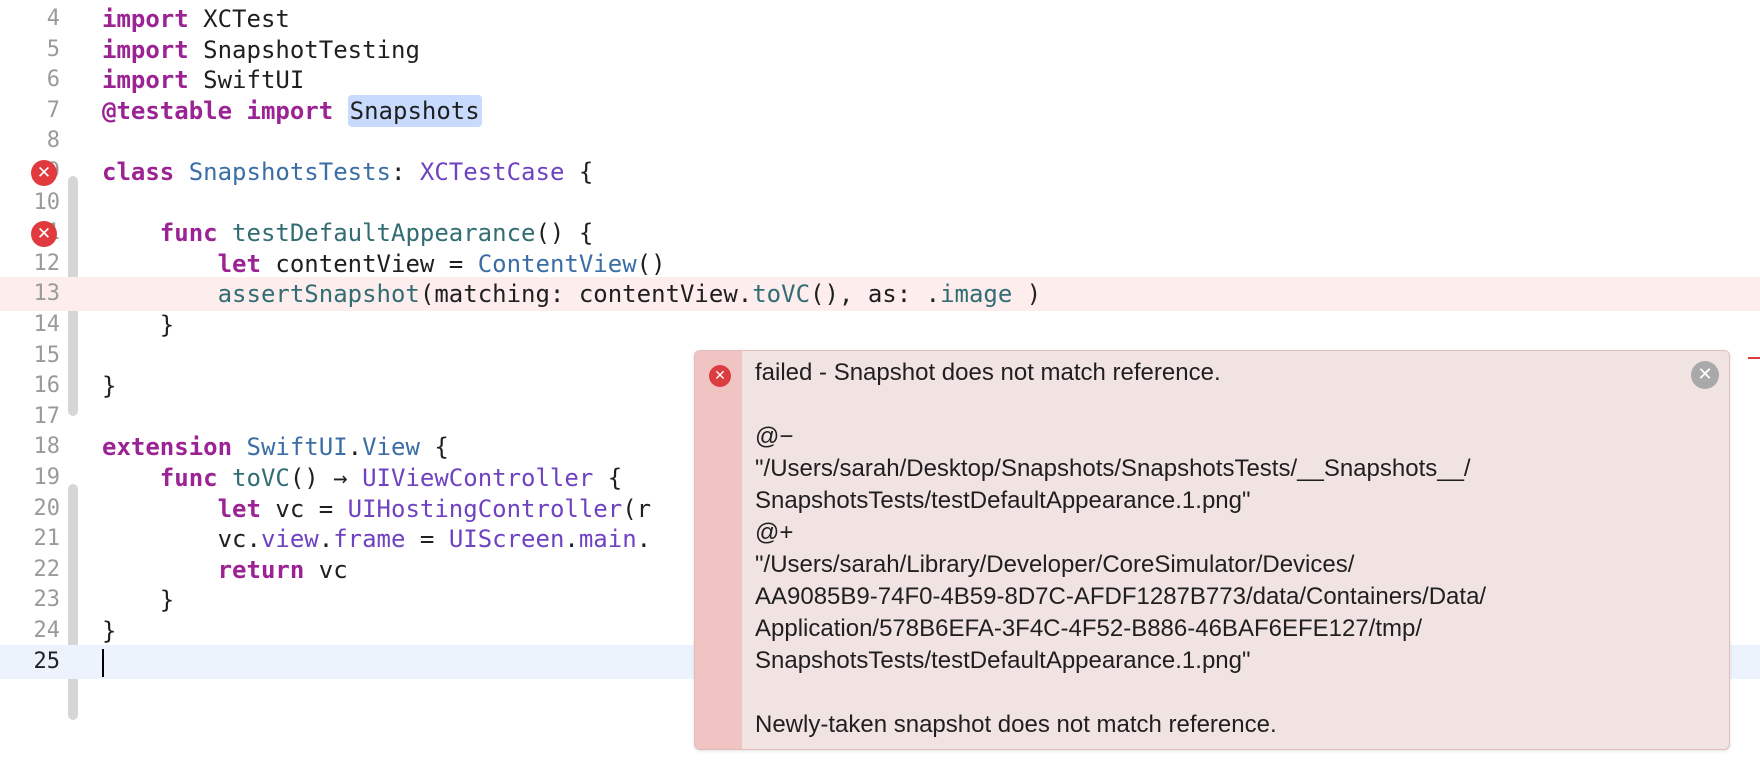 The image size is (1760, 778). Describe the element at coordinates (880, 80) in the screenshot. I see `code-line: 6 import SwiftUI` at that location.